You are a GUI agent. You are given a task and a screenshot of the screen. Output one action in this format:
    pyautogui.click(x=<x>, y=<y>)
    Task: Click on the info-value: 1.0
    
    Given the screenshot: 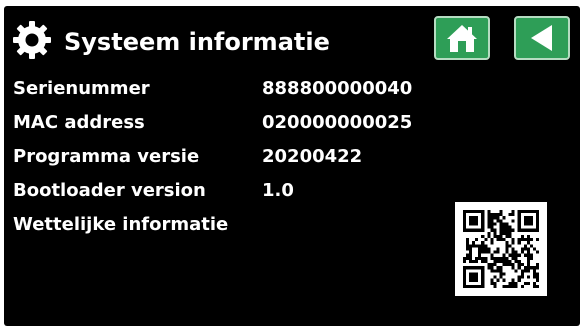 What is the action you would take?
    pyautogui.click(x=278, y=190)
    